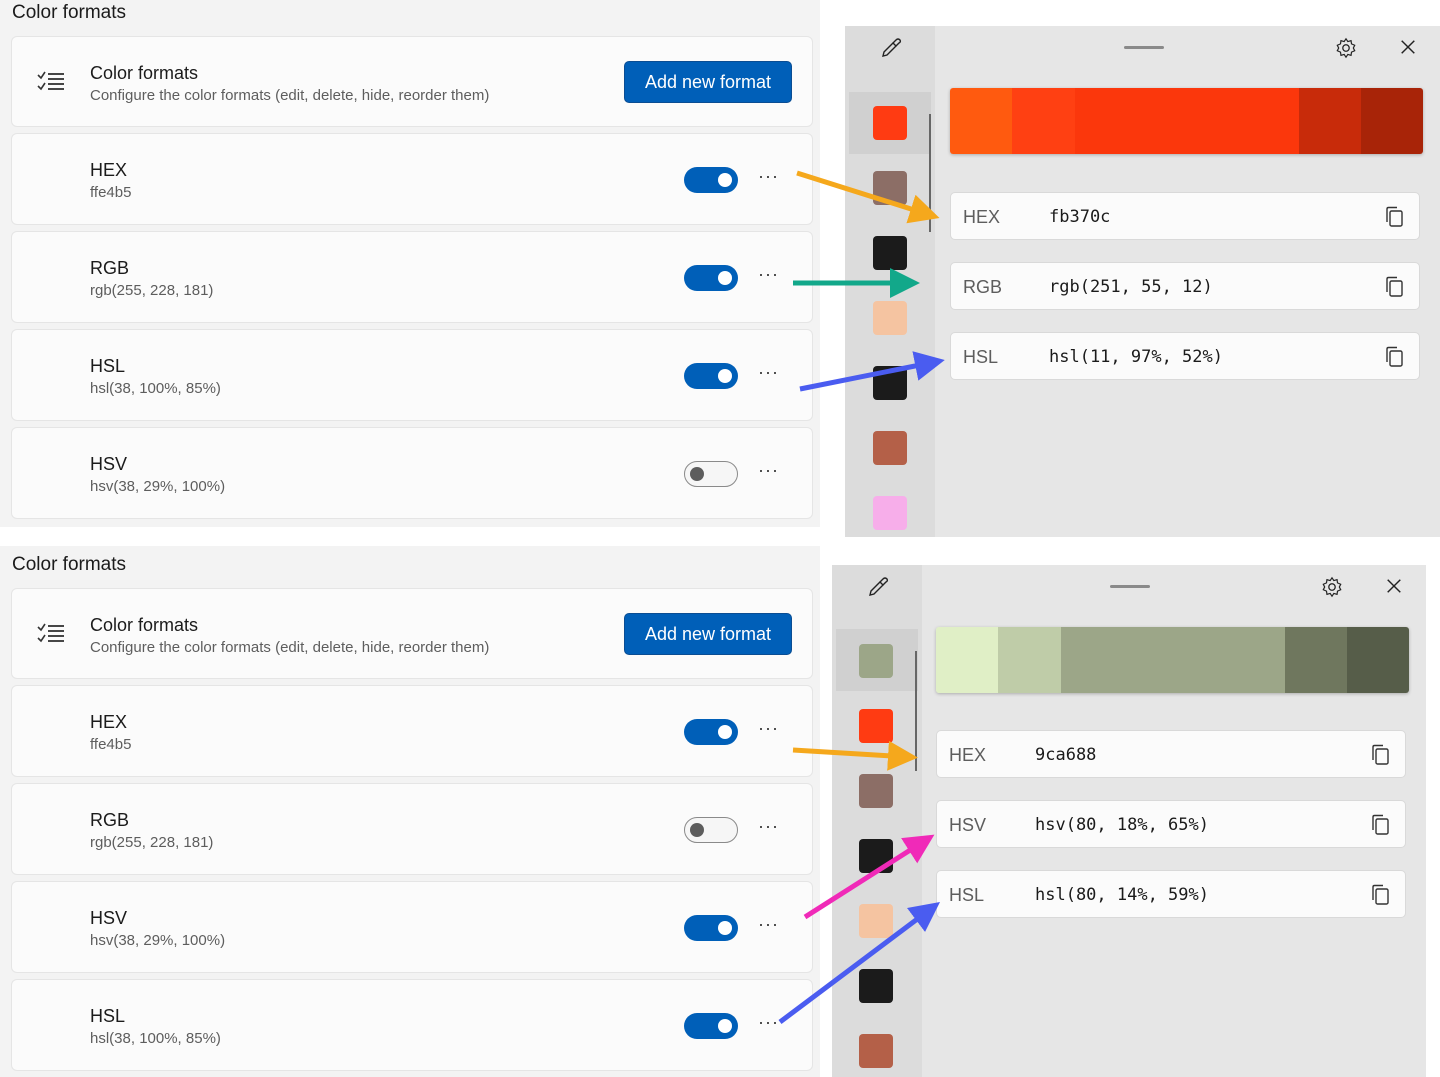 The width and height of the screenshot is (1440, 1077). Describe the element at coordinates (868, 197) in the screenshot. I see `arrow-hex-top` at that location.